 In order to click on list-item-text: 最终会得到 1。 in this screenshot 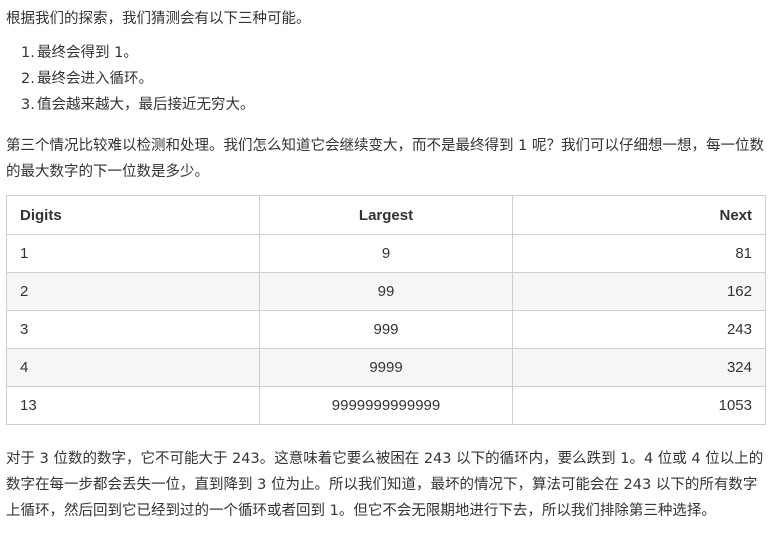, I will do `click(87, 53)`.